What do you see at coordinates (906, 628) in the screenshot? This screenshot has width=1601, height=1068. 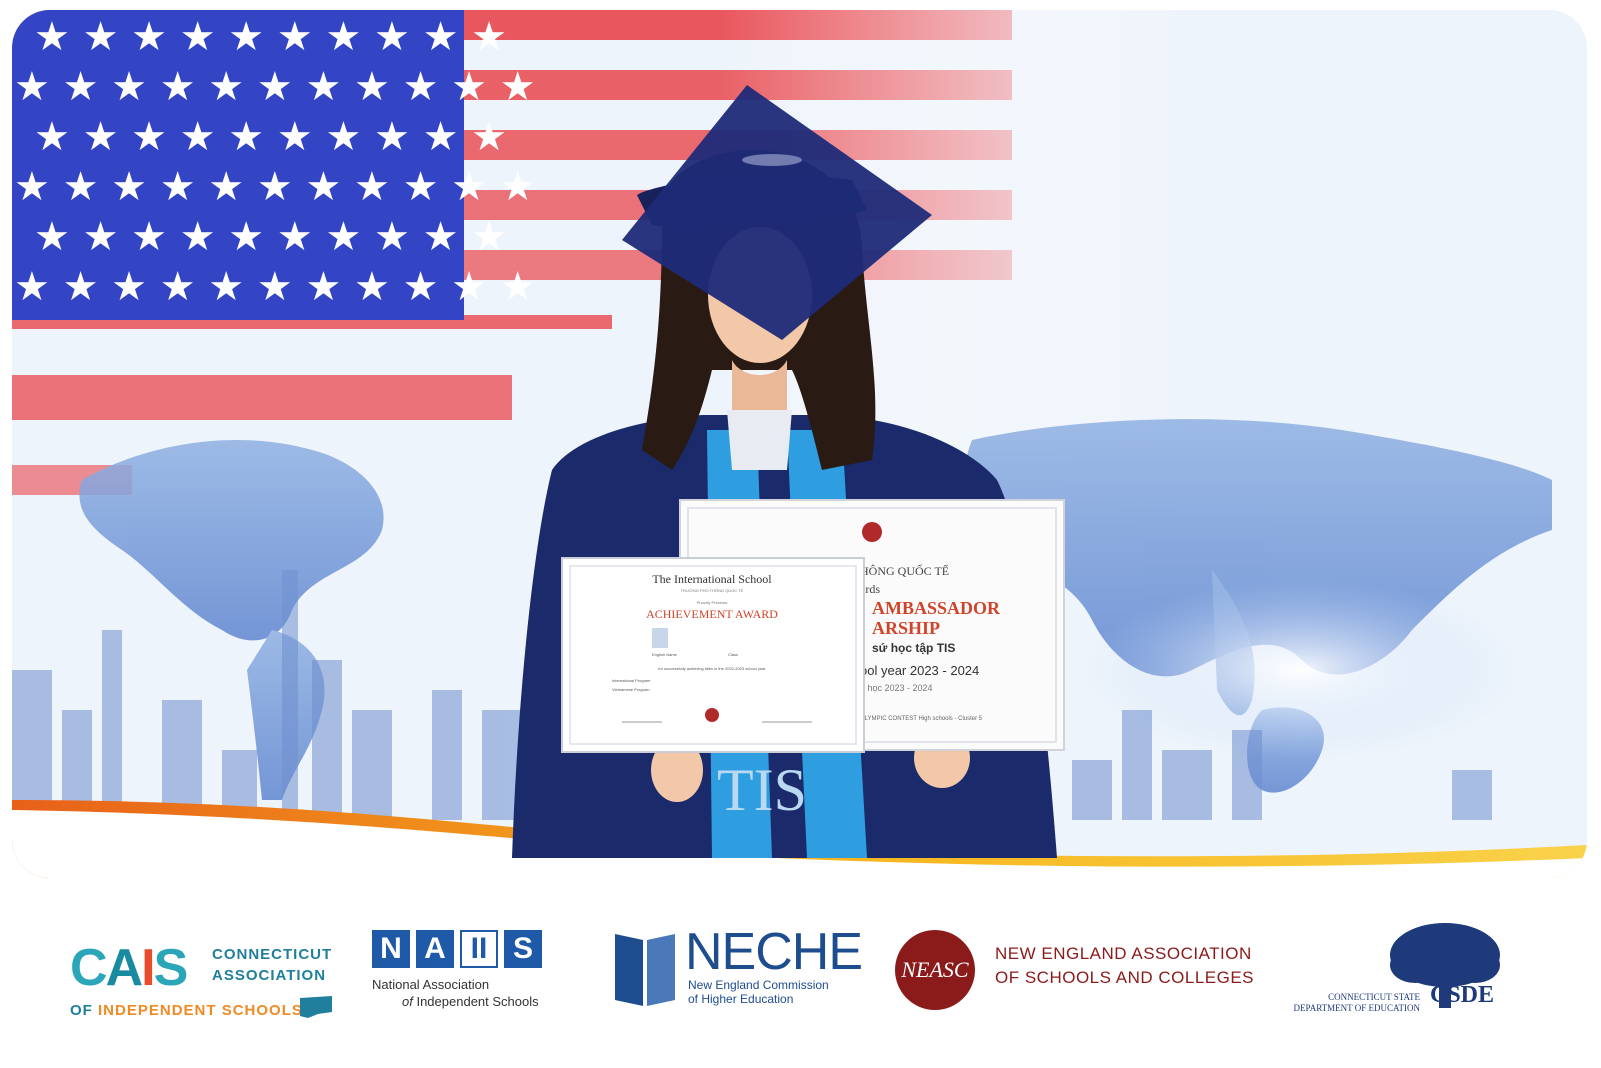 I see `cert-back-title2: ARSHIP` at bounding box center [906, 628].